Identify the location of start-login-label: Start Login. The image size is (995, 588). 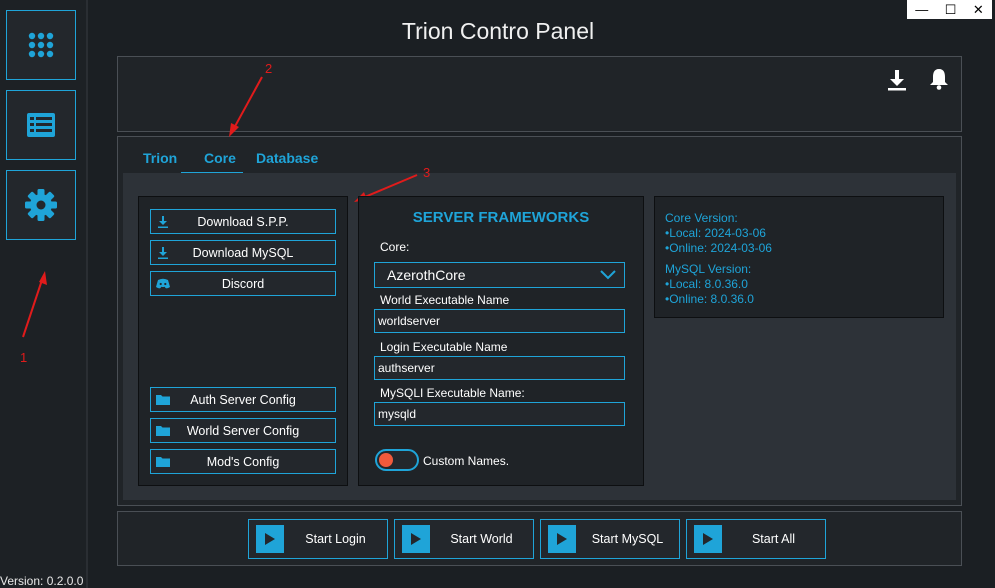
(335, 539).